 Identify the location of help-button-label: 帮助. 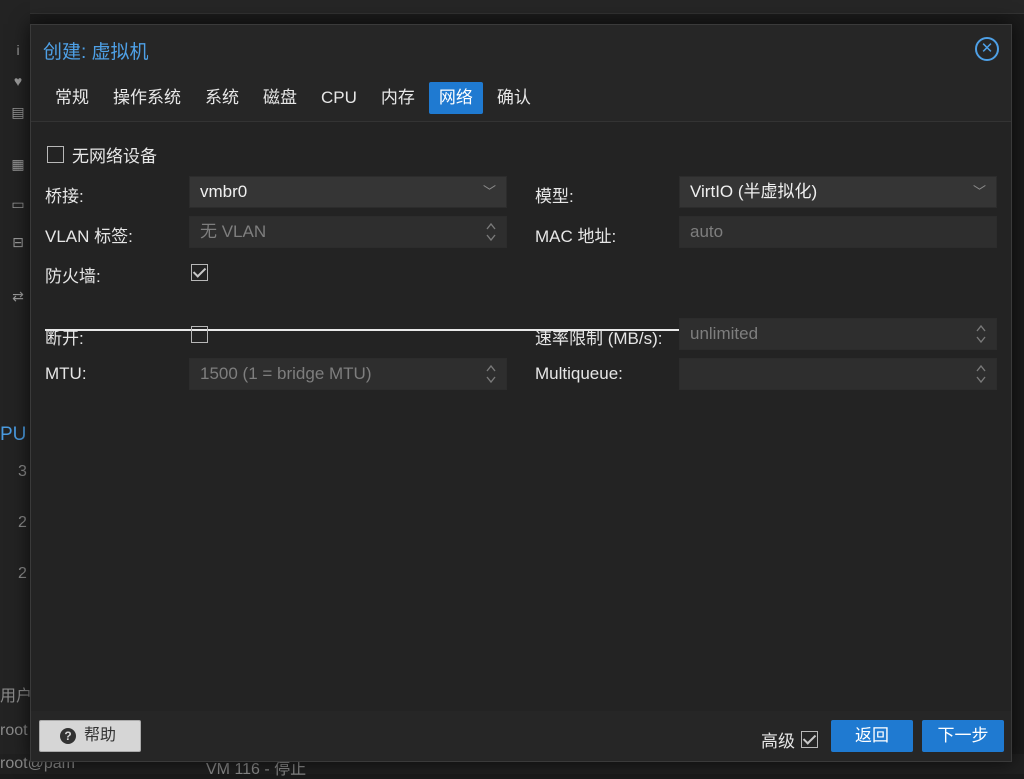
(100, 735).